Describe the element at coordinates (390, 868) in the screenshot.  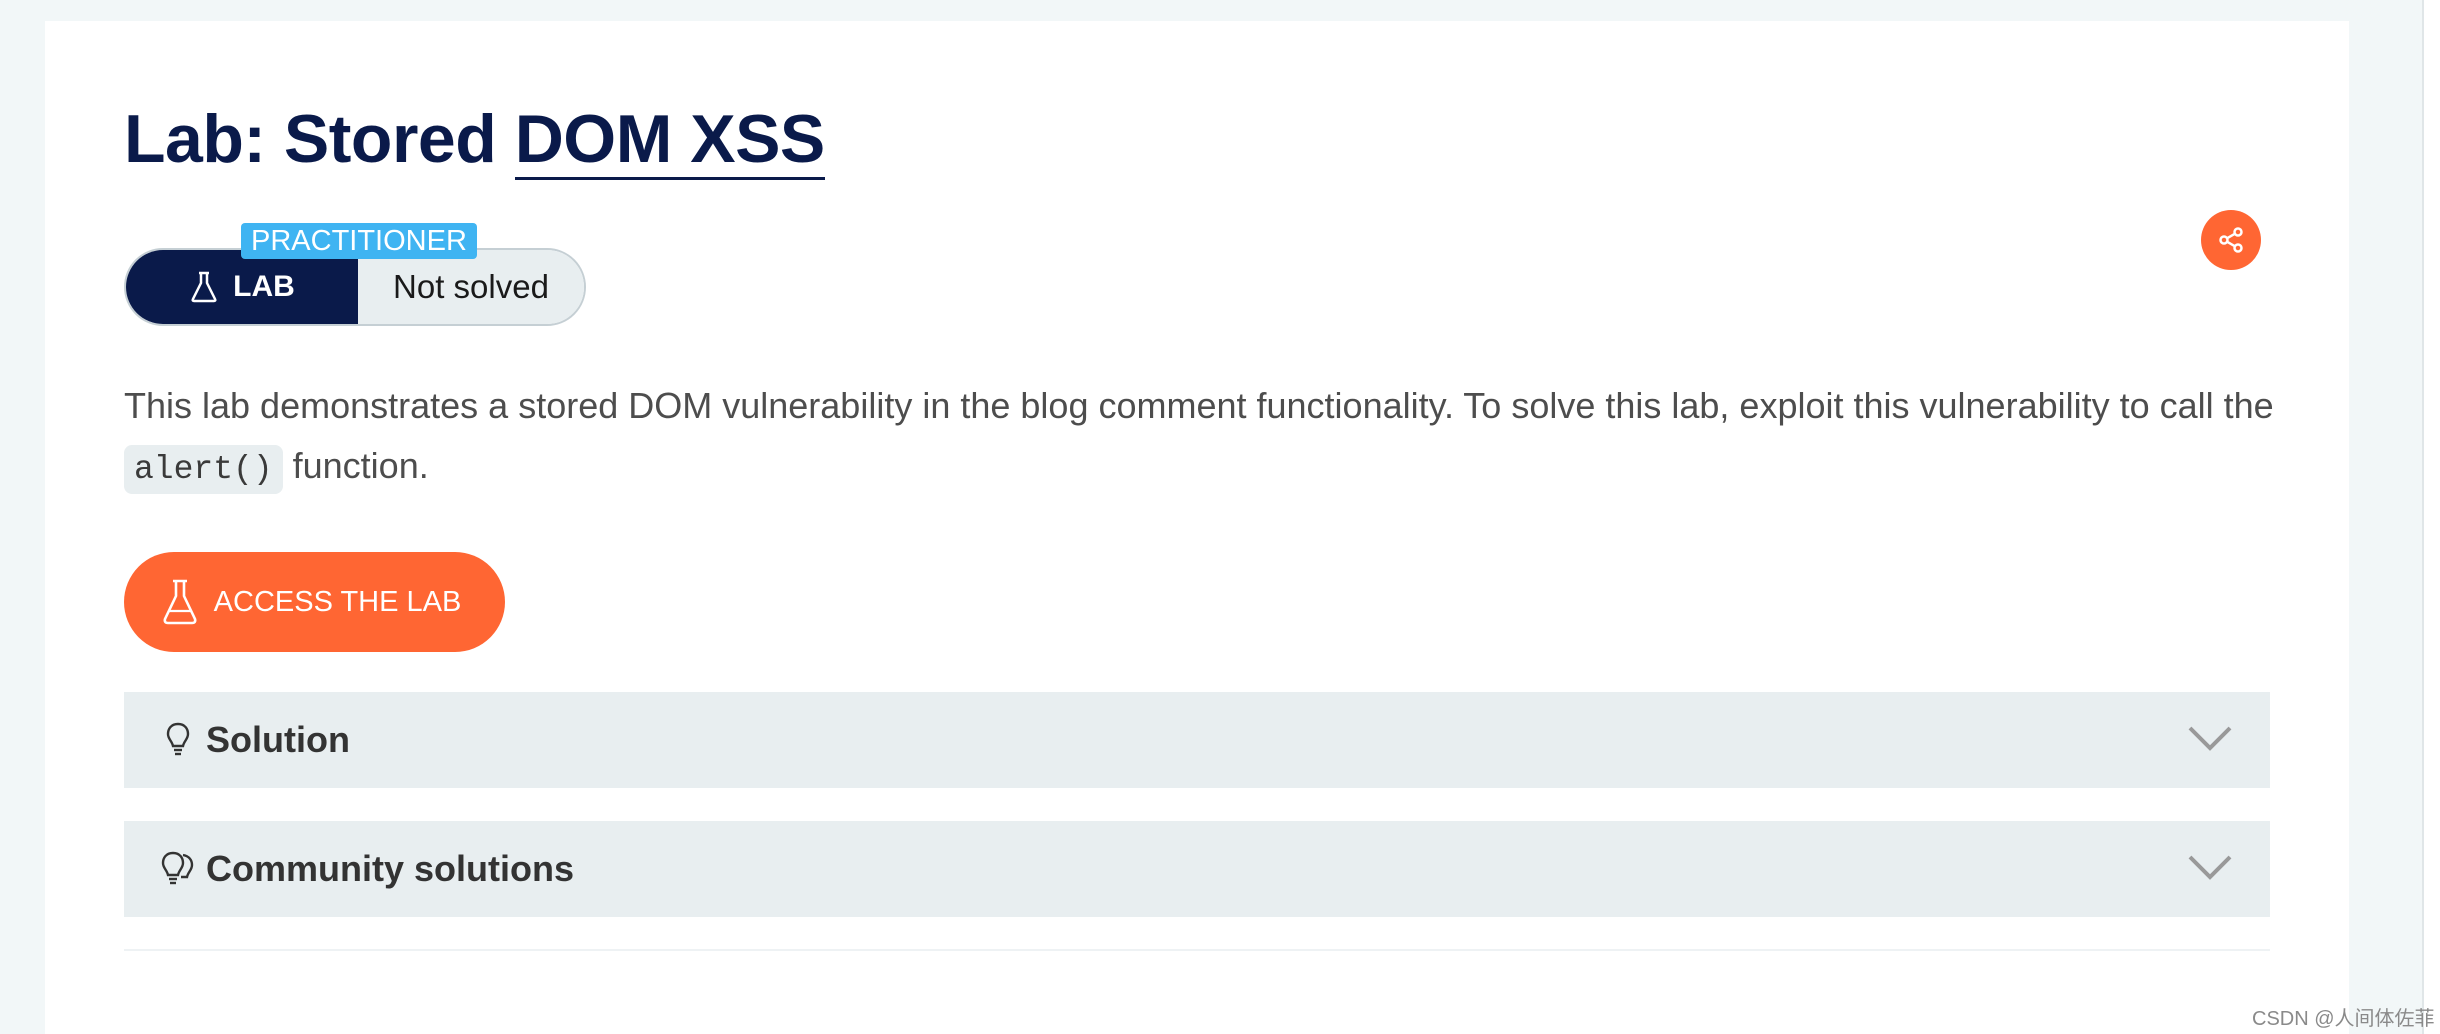
I see `accordion-community-label: Community solutions` at that location.